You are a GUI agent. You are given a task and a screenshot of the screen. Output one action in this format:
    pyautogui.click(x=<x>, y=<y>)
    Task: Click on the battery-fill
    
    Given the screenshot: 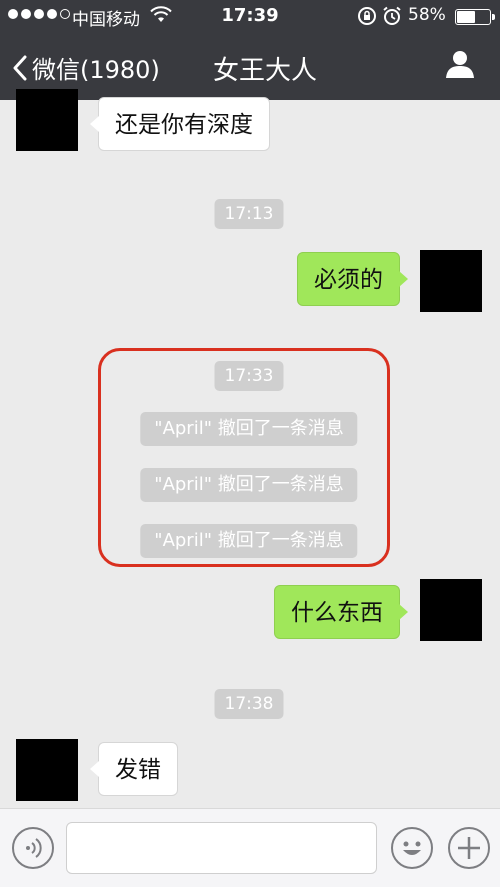 What is the action you would take?
    pyautogui.click(x=466, y=17)
    